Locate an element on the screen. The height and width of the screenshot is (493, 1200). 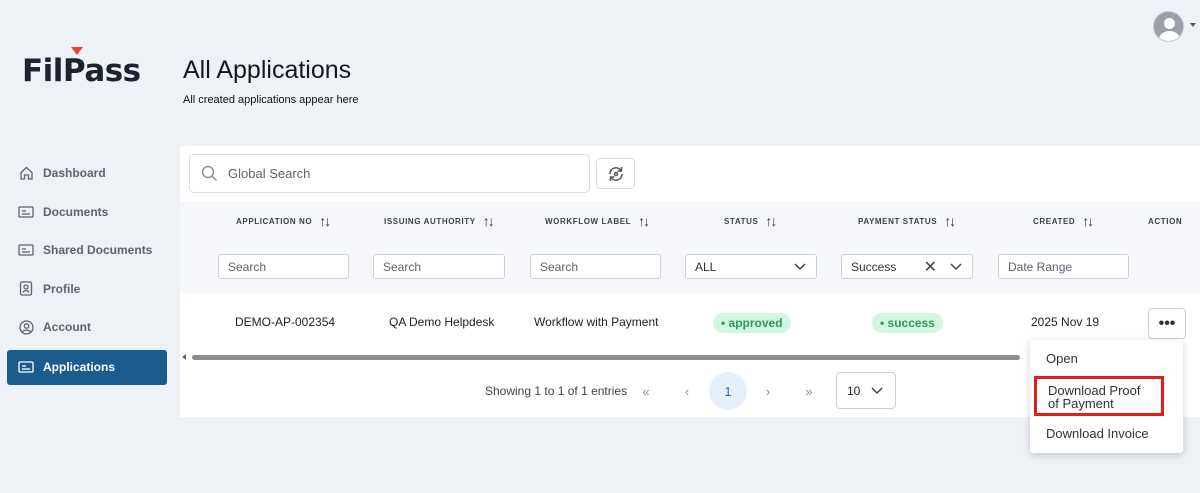
status-filter-value: ALL is located at coordinates (706, 266).